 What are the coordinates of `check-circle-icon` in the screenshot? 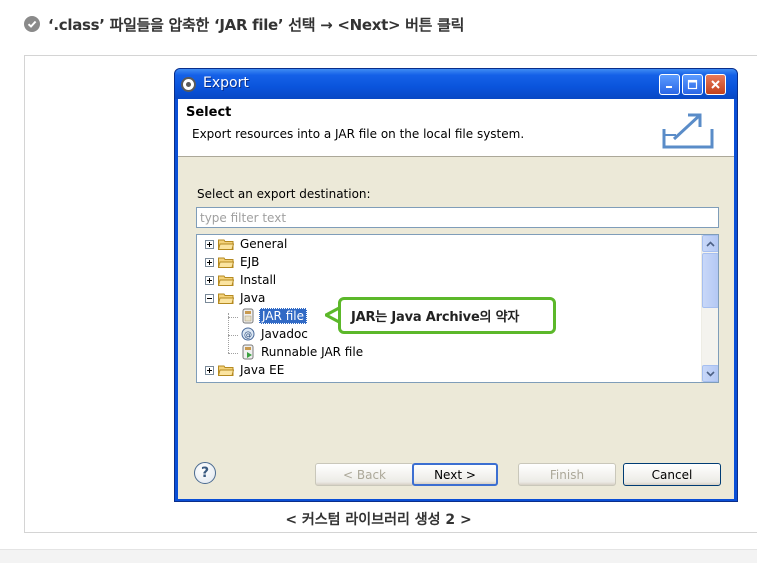 It's located at (32, 24).